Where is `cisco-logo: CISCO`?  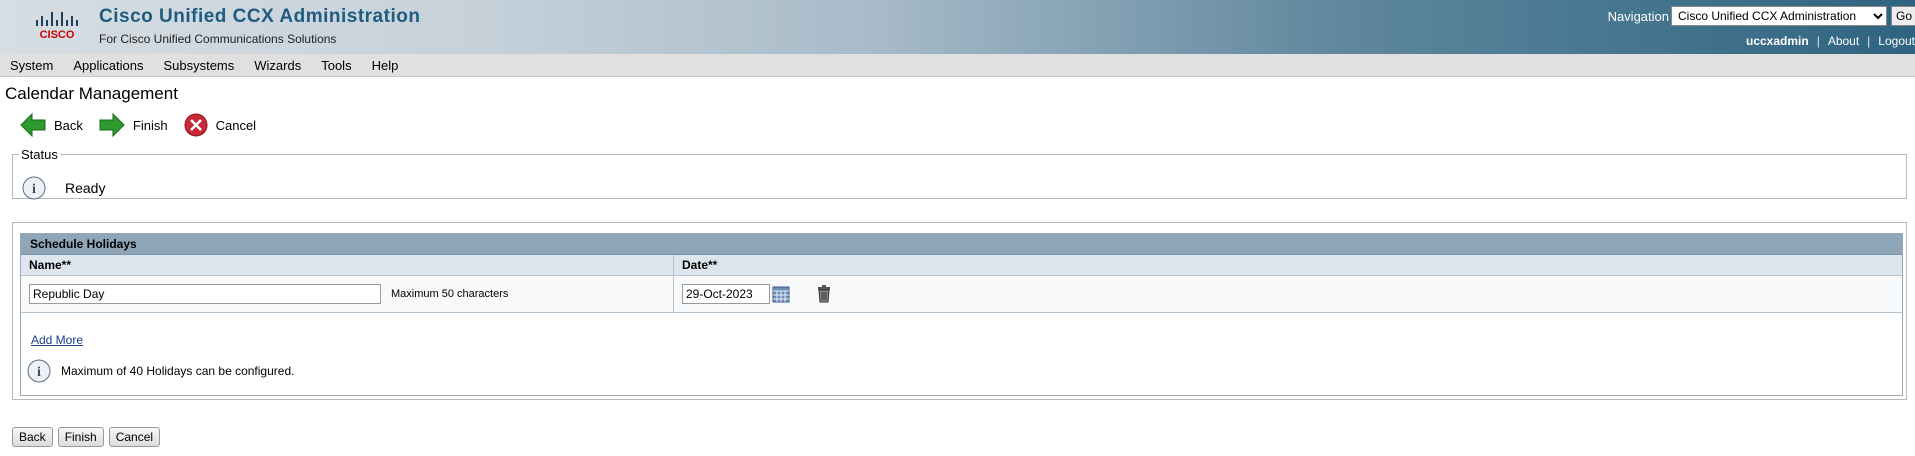
cisco-logo: CISCO is located at coordinates (57, 26).